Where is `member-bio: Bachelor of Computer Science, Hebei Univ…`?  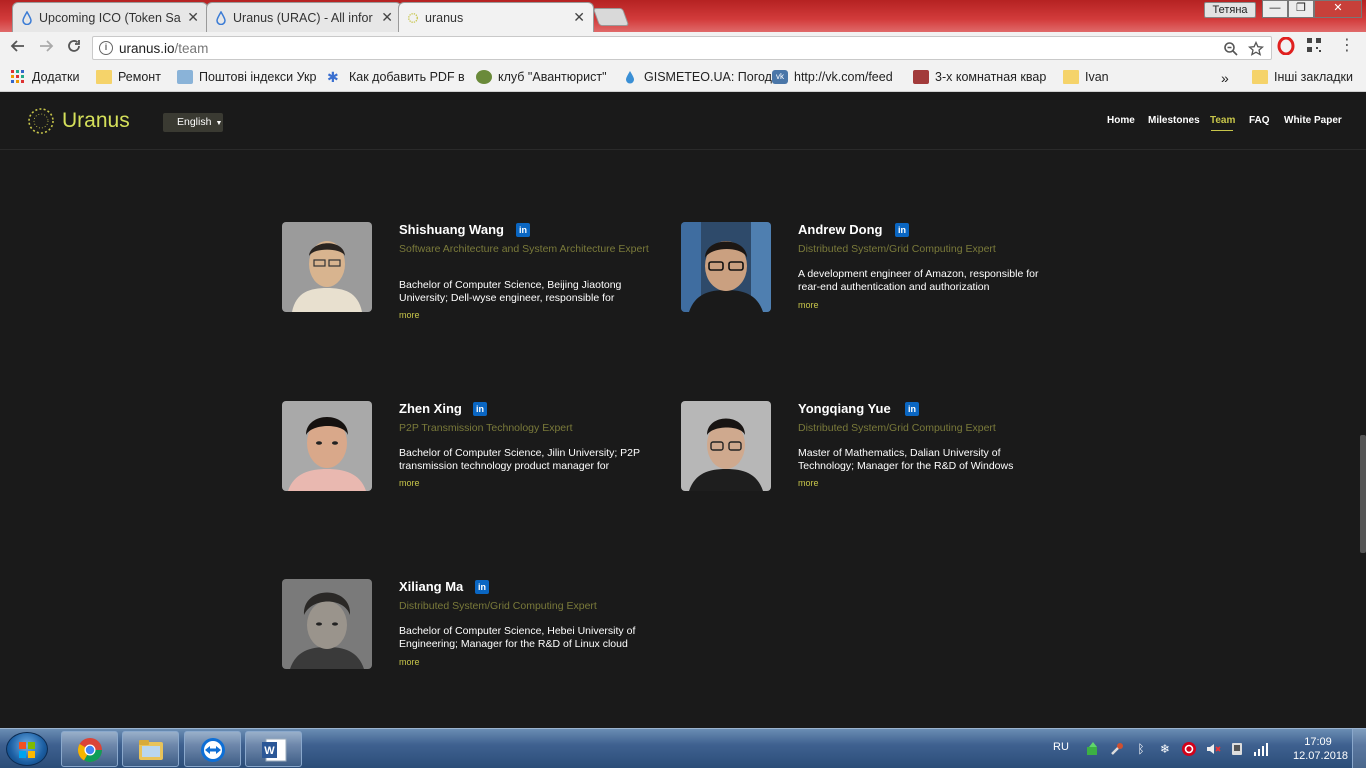
member-bio: Bachelor of Computer Science, Hebei Univ… is located at coordinates (517, 637).